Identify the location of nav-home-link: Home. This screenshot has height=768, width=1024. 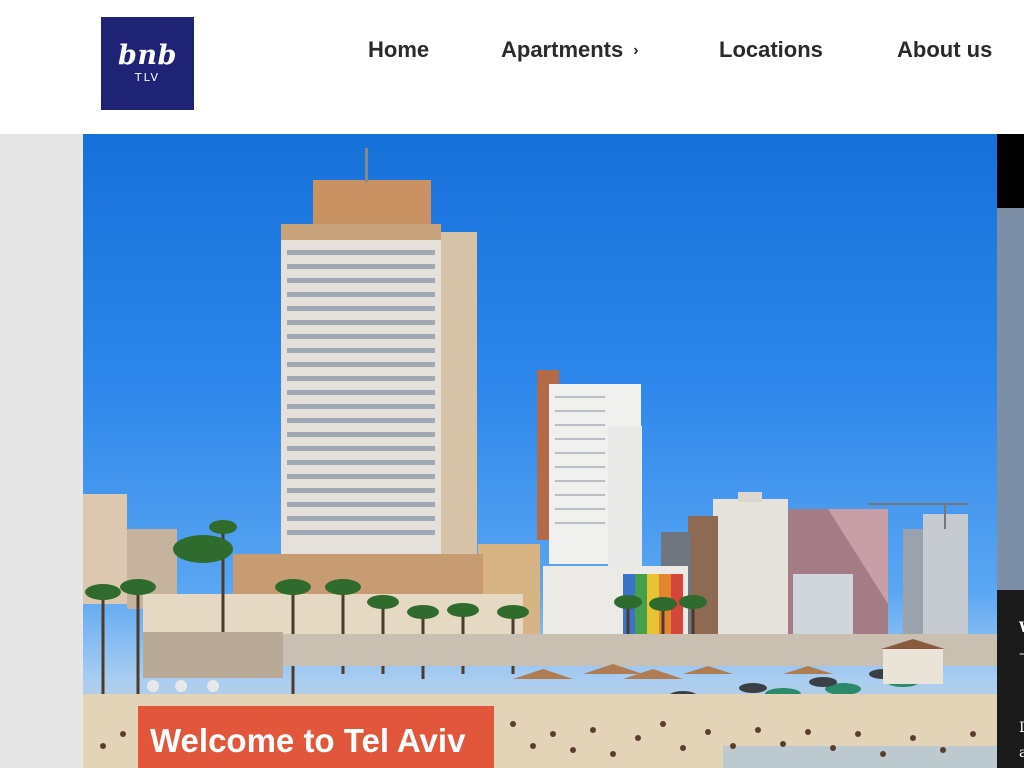
(398, 50).